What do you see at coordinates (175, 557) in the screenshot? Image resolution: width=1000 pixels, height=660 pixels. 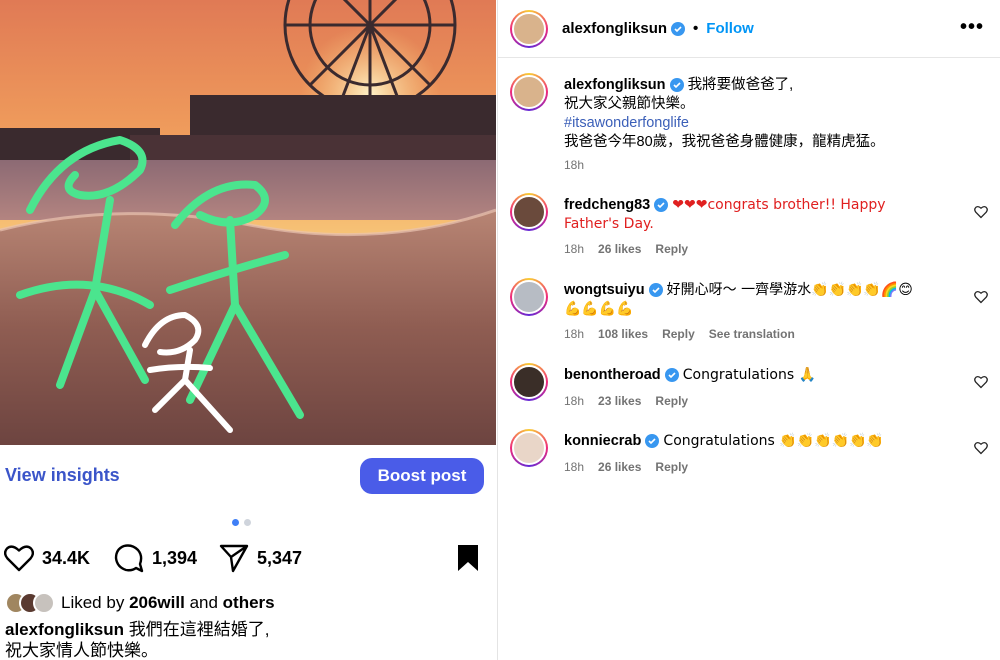 I see `comment-count: 1,394` at bounding box center [175, 557].